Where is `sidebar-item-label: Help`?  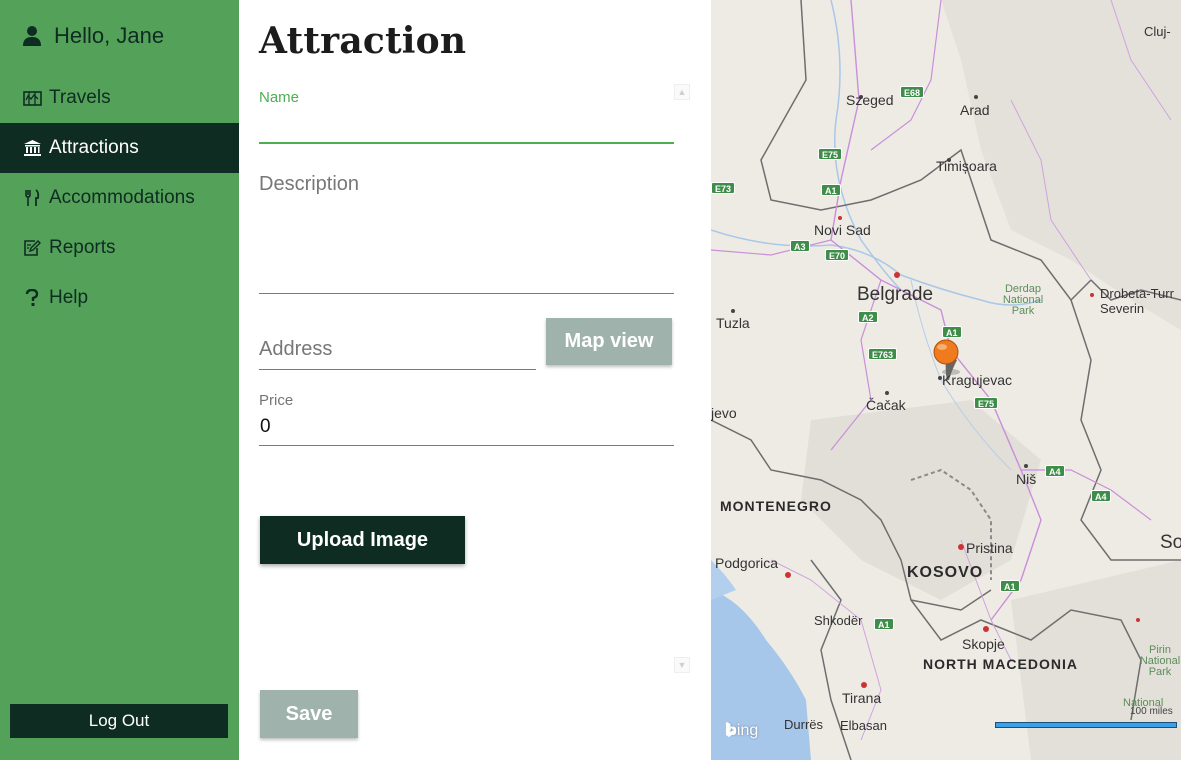
sidebar-item-label: Help is located at coordinates (69, 297).